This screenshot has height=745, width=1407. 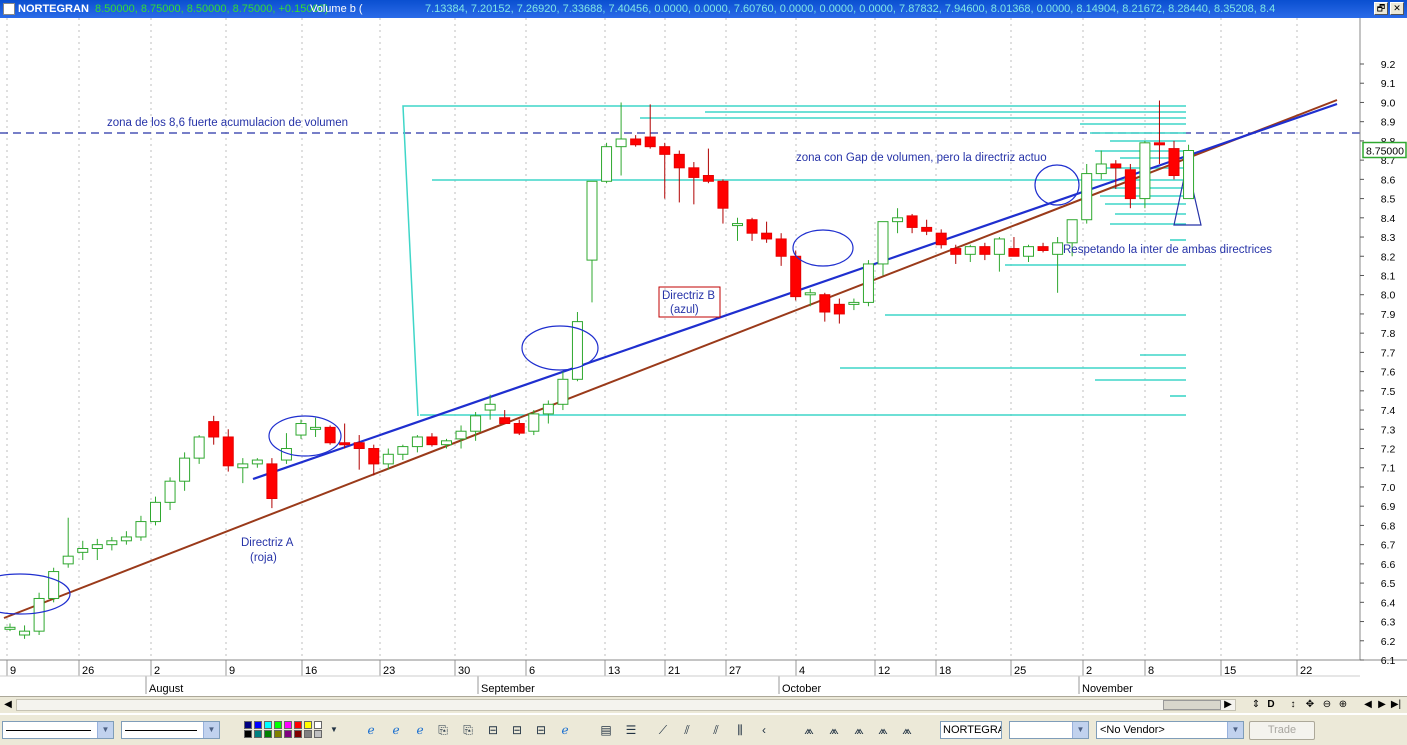 What do you see at coordinates (1368, 705) in the screenshot?
I see `page-left-icon: ◀` at bounding box center [1368, 705].